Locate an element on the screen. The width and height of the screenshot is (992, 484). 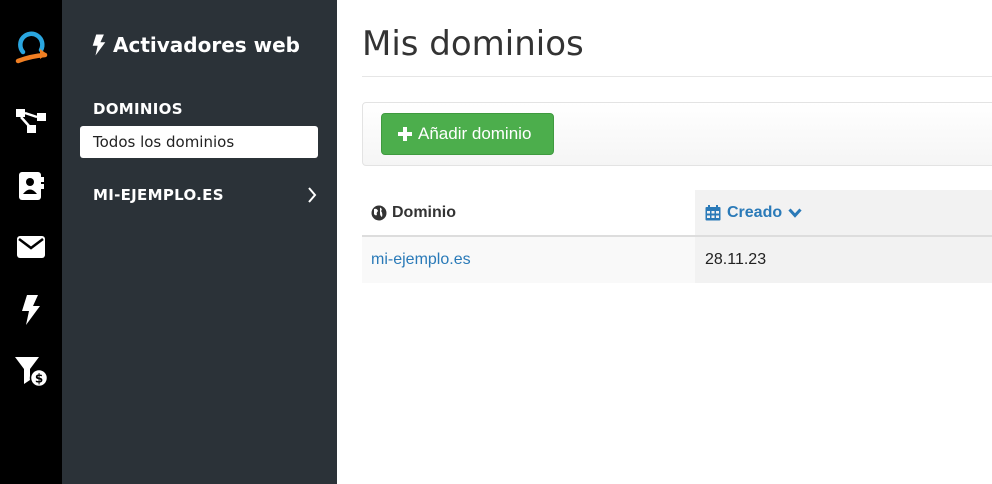
sidebar-item-domain: MI-EJEMPLO.ES is located at coordinates (205, 195).